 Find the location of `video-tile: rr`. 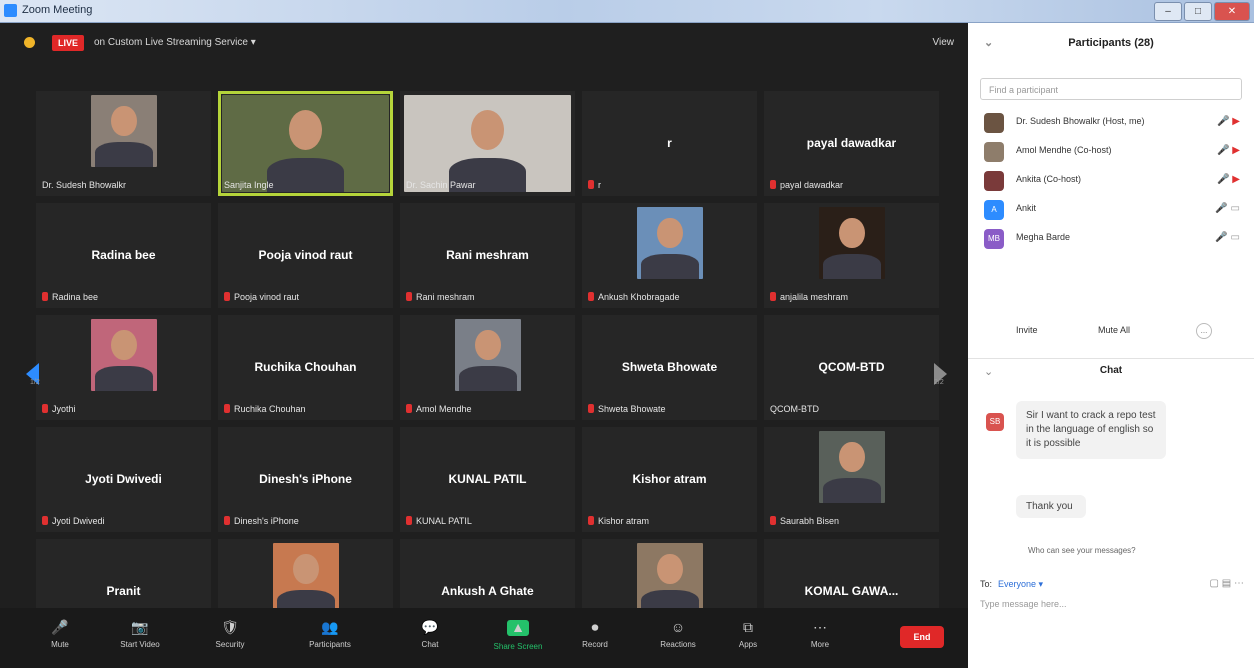

video-tile: rr is located at coordinates (669, 143).